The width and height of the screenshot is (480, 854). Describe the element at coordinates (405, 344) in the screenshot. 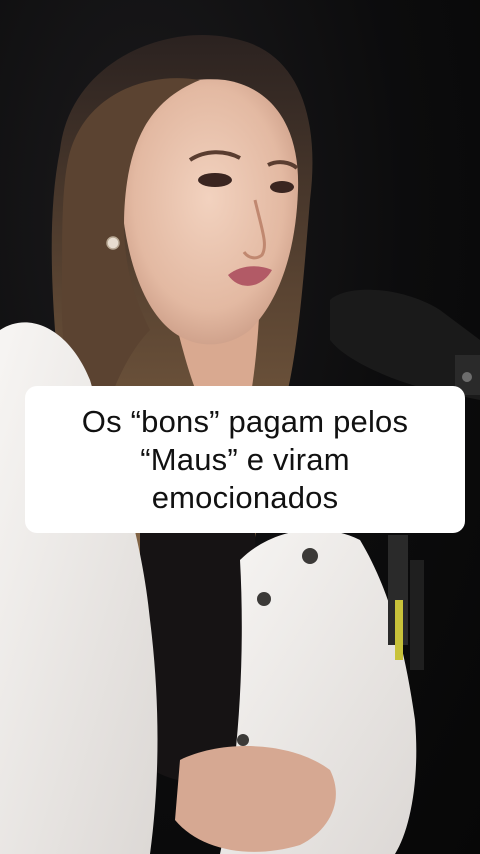

I see `microphone` at that location.